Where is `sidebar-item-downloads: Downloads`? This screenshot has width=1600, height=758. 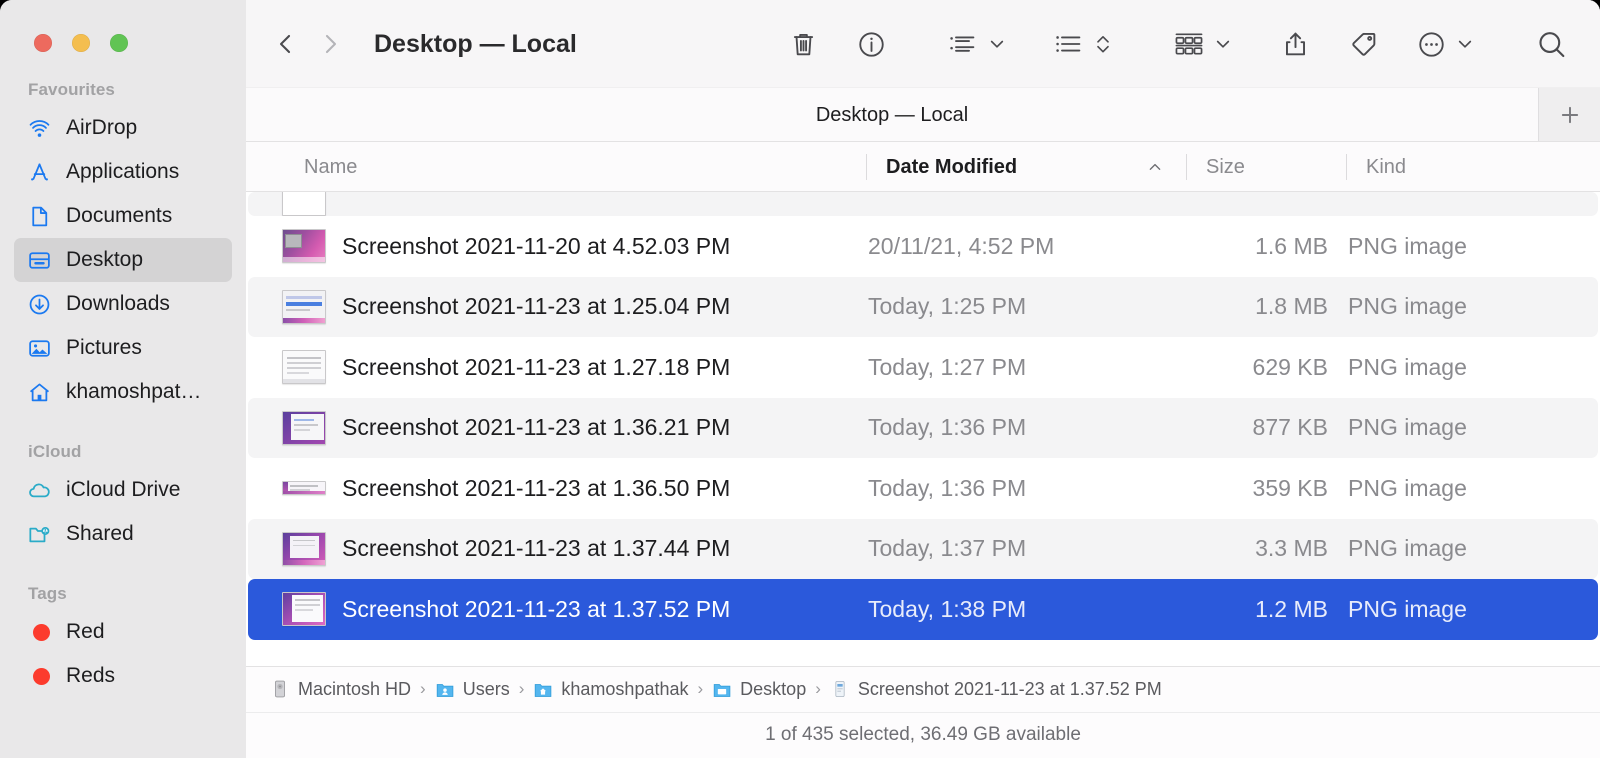
sidebar-item-downloads: Downloads is located at coordinates (123, 304).